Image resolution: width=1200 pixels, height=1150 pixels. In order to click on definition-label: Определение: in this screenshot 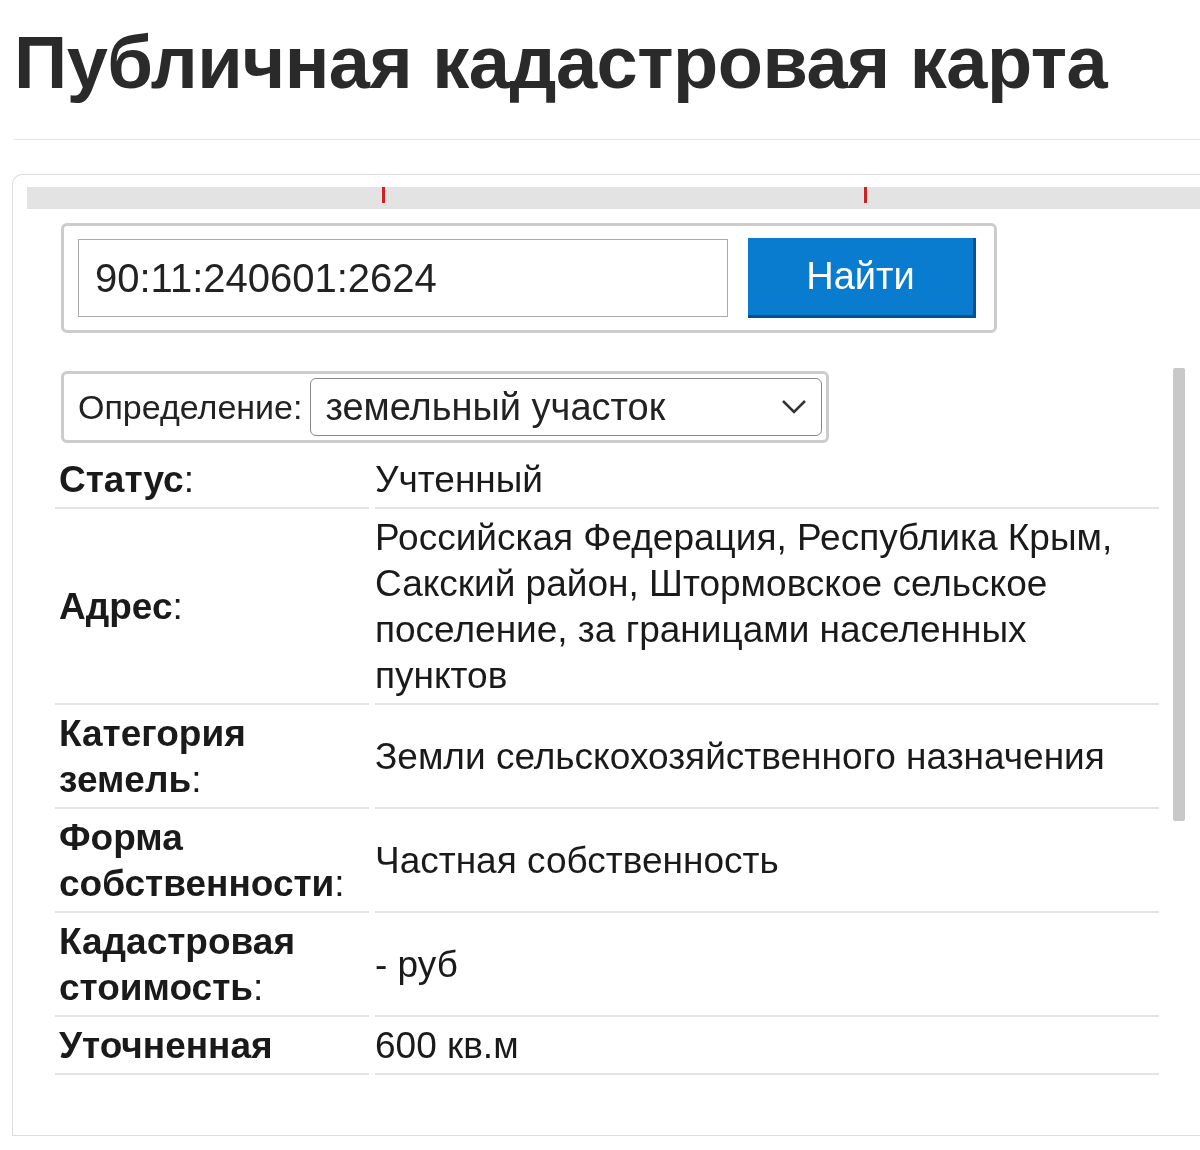, I will do `click(190, 407)`.